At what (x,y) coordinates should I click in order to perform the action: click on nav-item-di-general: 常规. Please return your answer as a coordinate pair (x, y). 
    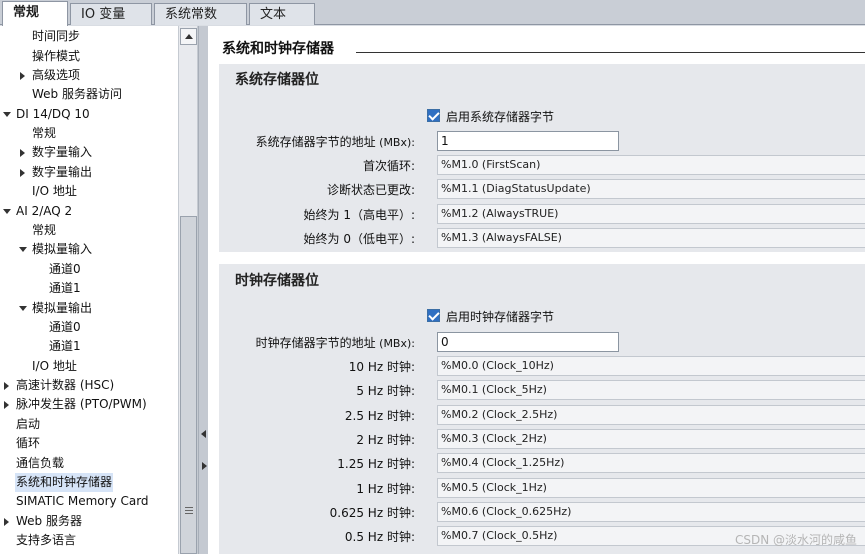
    Looking at the image, I should click on (89, 133).